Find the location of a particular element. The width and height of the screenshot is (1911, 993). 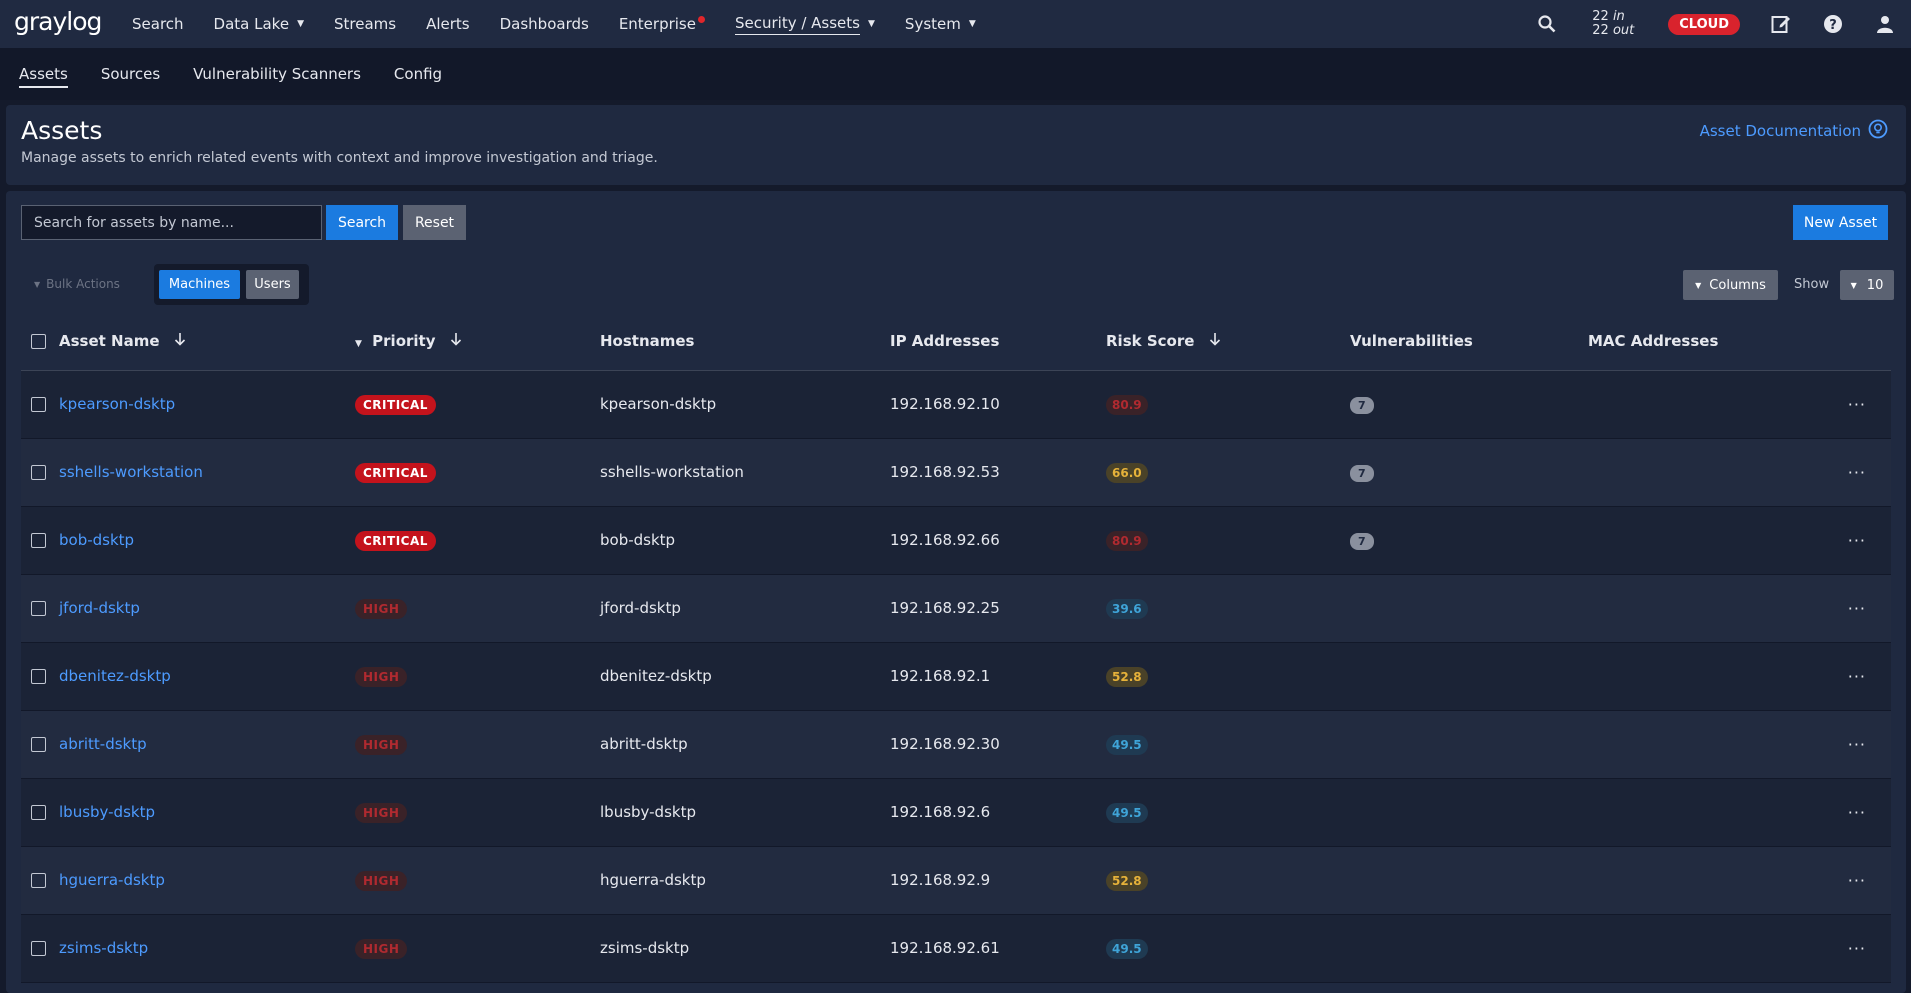

asset-name-link: abritt-dsktp is located at coordinates (103, 744).